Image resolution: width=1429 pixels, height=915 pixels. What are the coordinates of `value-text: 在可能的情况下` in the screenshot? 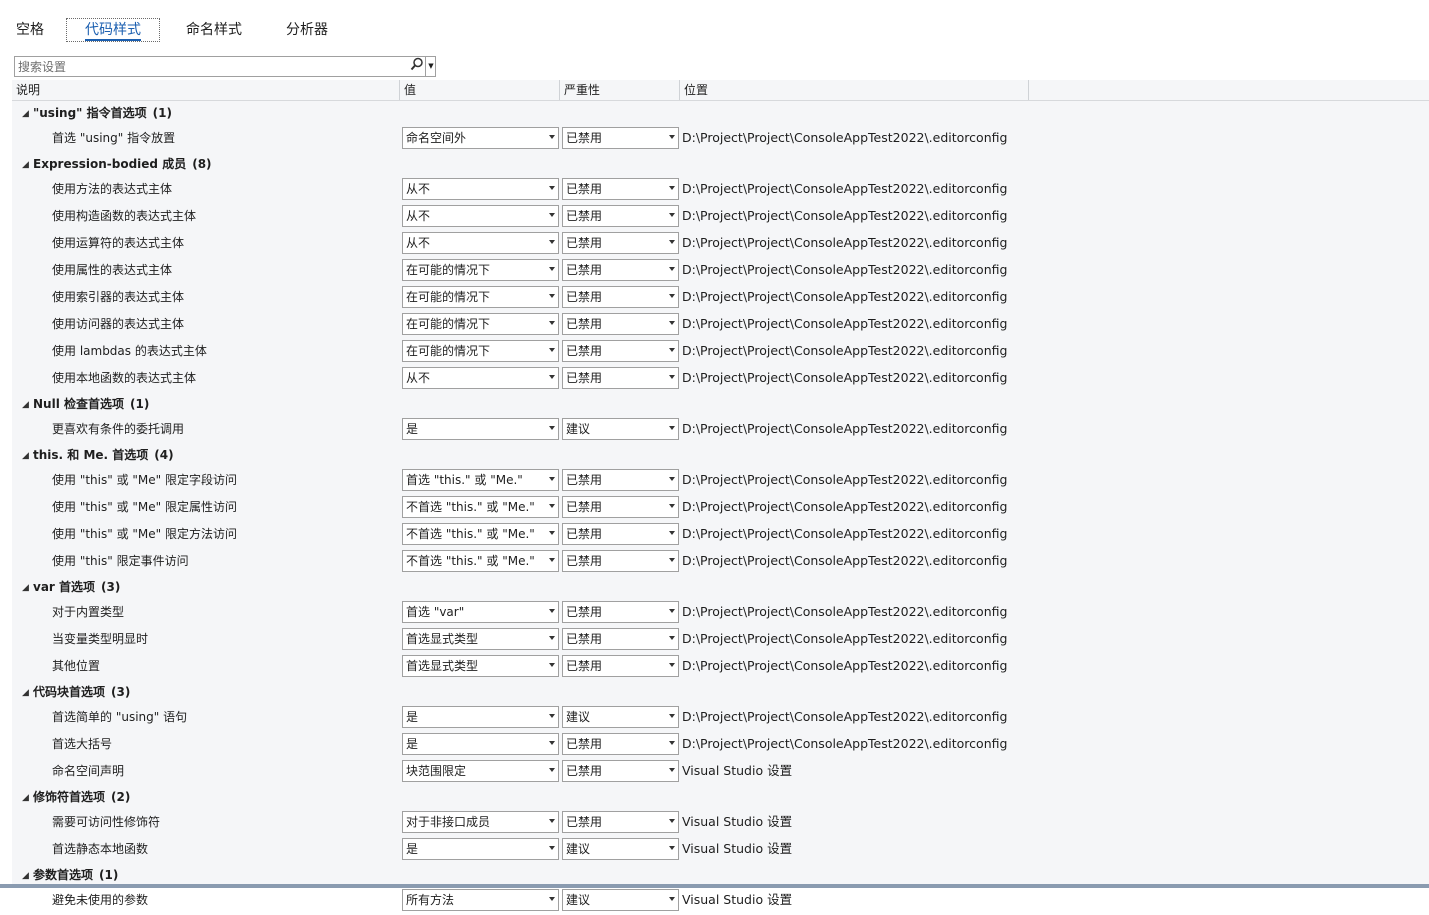 It's located at (448, 297).